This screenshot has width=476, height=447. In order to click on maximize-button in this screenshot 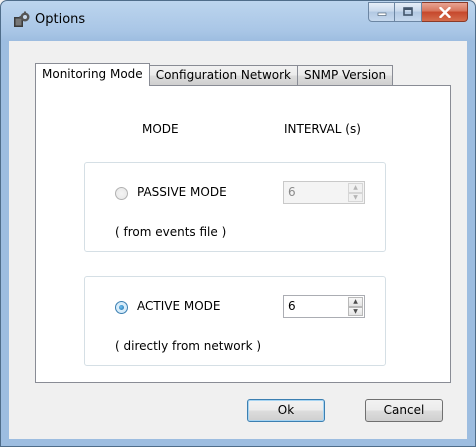, I will do `click(408, 12)`.